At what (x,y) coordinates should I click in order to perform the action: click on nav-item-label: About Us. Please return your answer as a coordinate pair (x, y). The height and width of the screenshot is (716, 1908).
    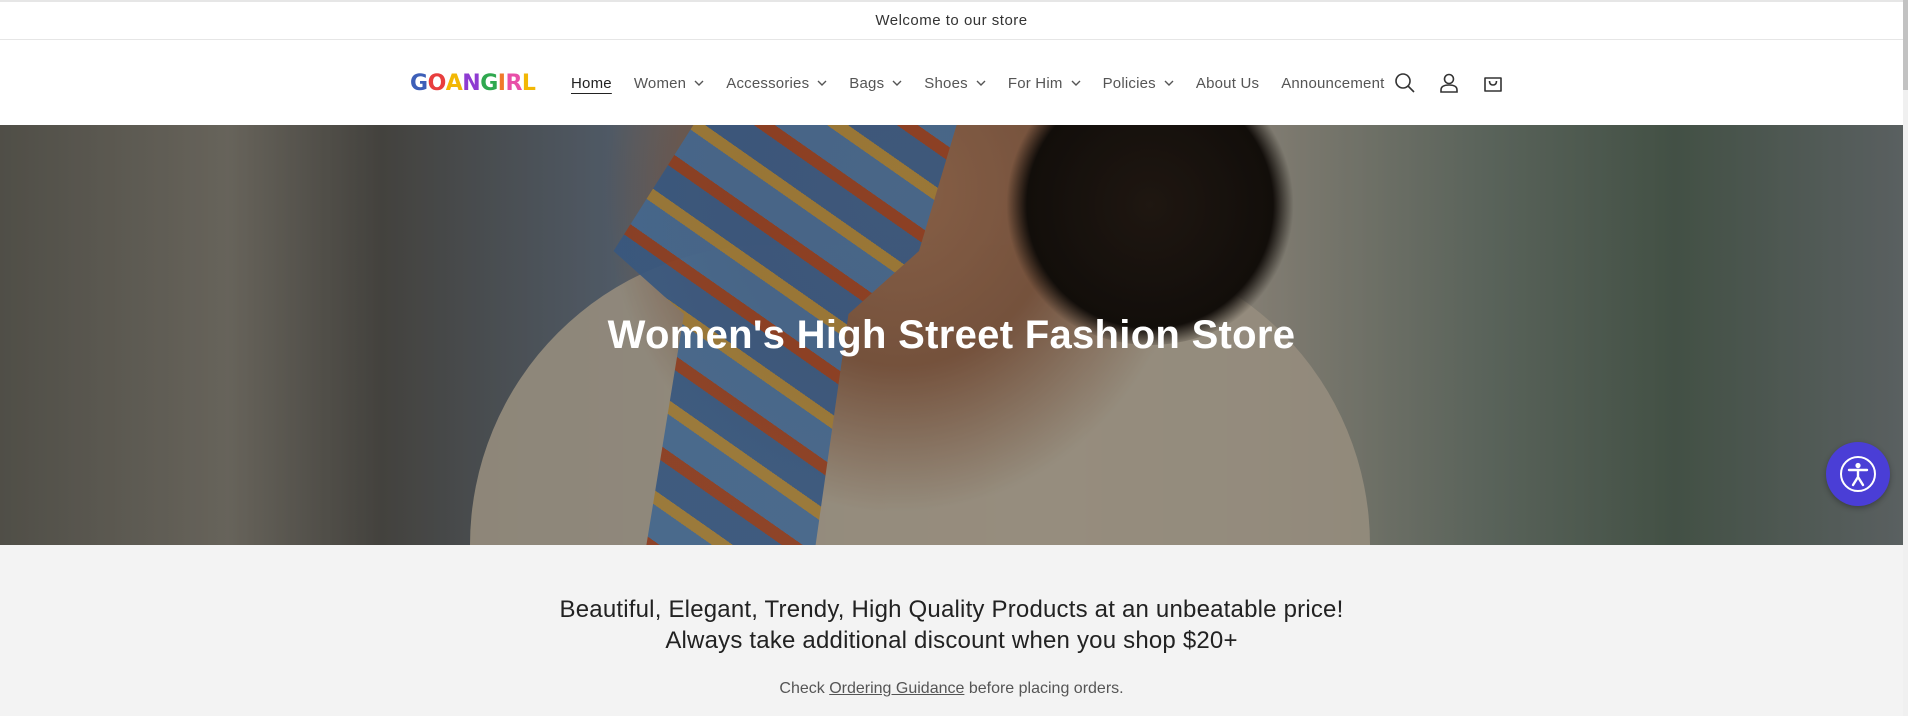
    Looking at the image, I should click on (1227, 83).